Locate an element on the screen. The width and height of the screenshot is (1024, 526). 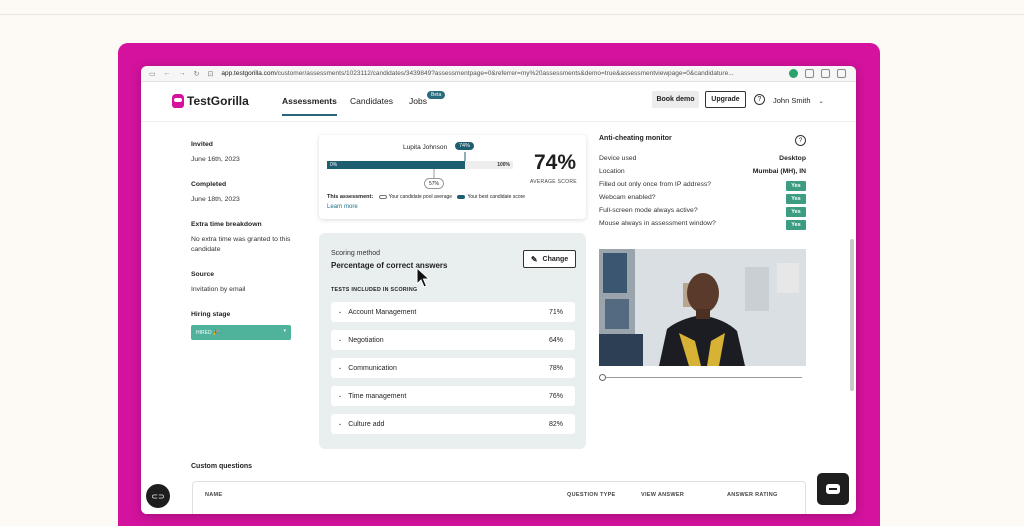
anti-cheating-row: Mouse always in assessment window? Yes is located at coordinates (702, 226).